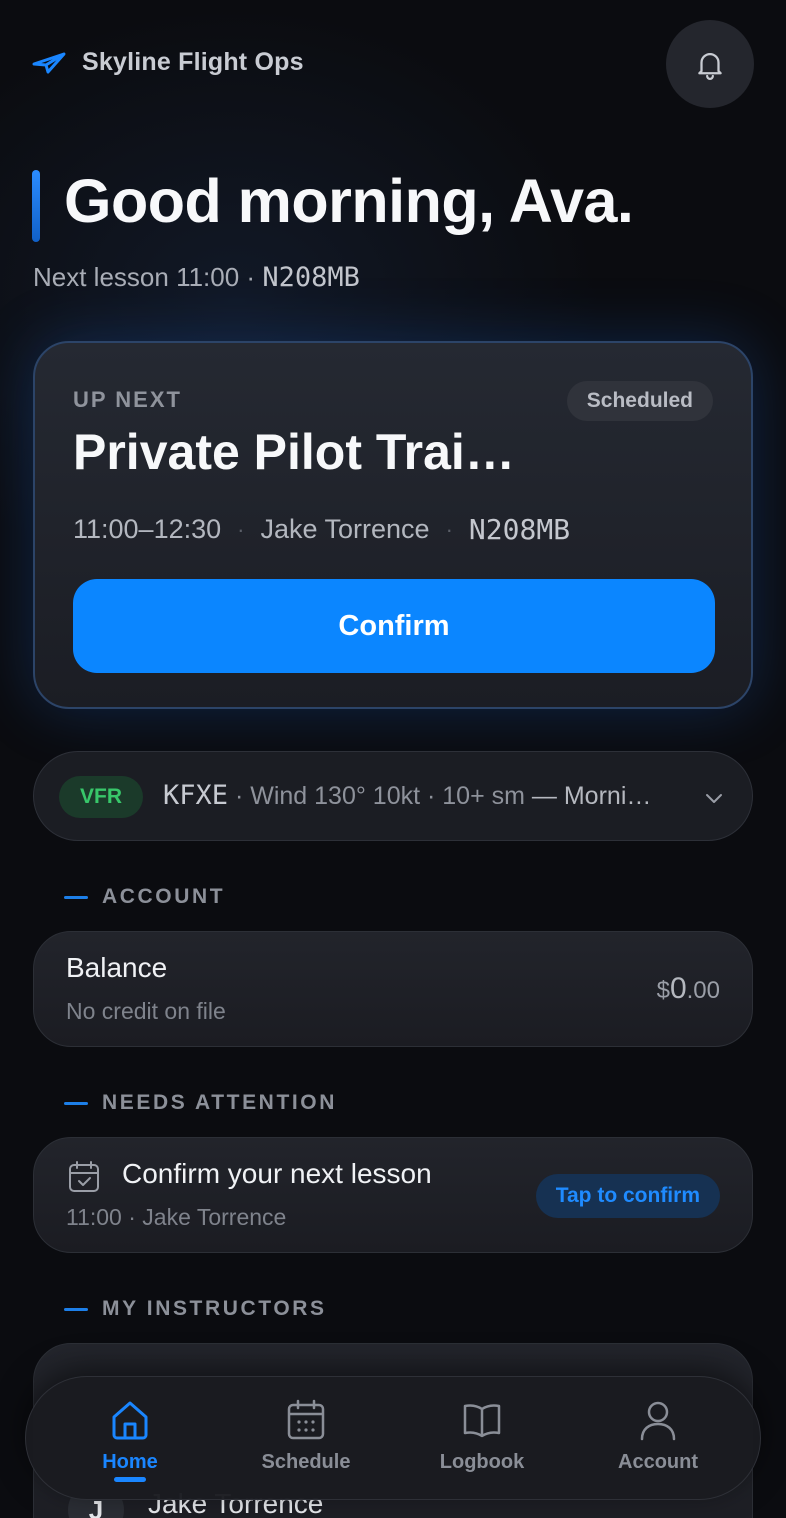  What do you see at coordinates (394, 626) in the screenshot?
I see `confirm-button: Confirm` at bounding box center [394, 626].